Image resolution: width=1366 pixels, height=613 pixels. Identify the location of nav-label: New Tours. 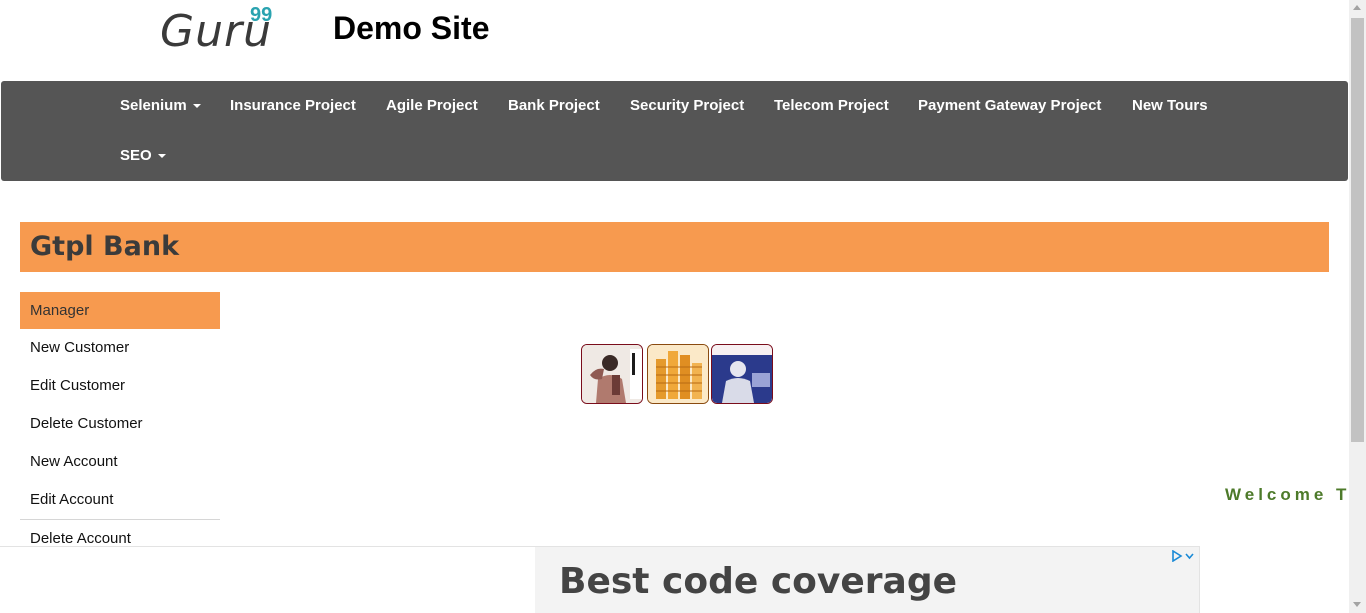
(1170, 105).